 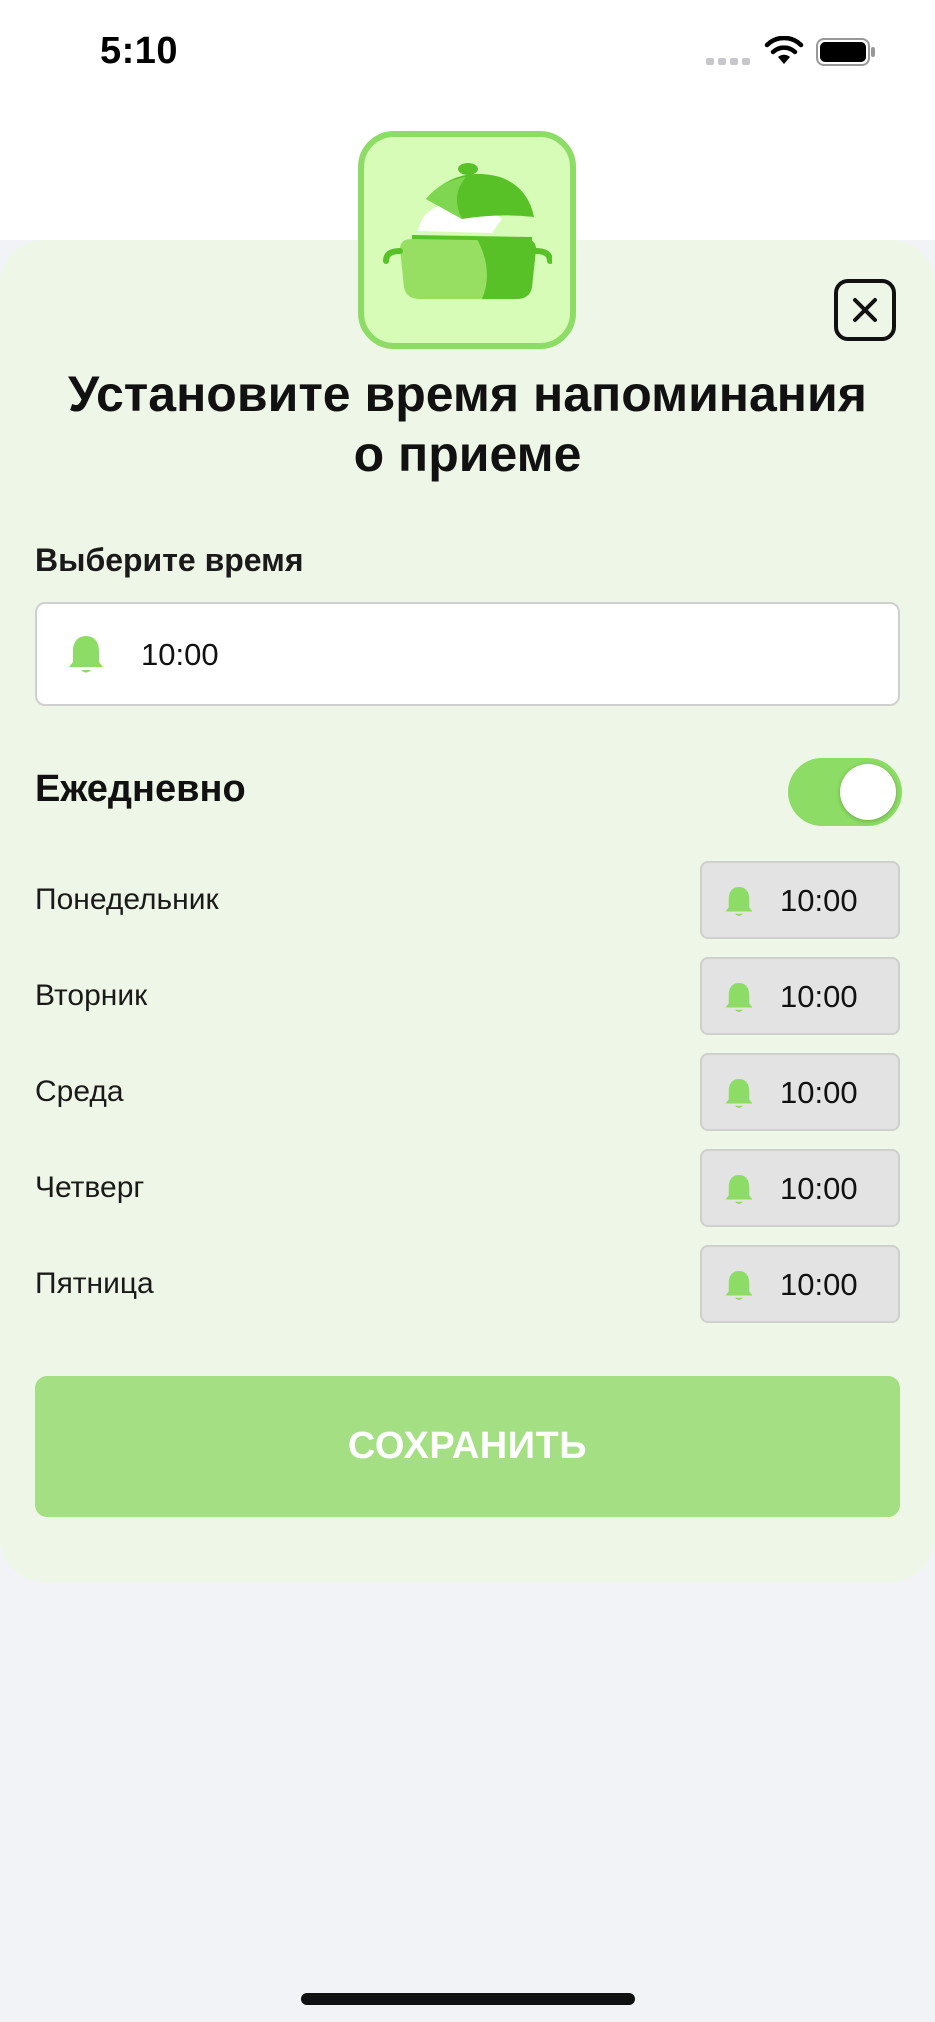 I want to click on day-name: Вторник, so click(x=91, y=995).